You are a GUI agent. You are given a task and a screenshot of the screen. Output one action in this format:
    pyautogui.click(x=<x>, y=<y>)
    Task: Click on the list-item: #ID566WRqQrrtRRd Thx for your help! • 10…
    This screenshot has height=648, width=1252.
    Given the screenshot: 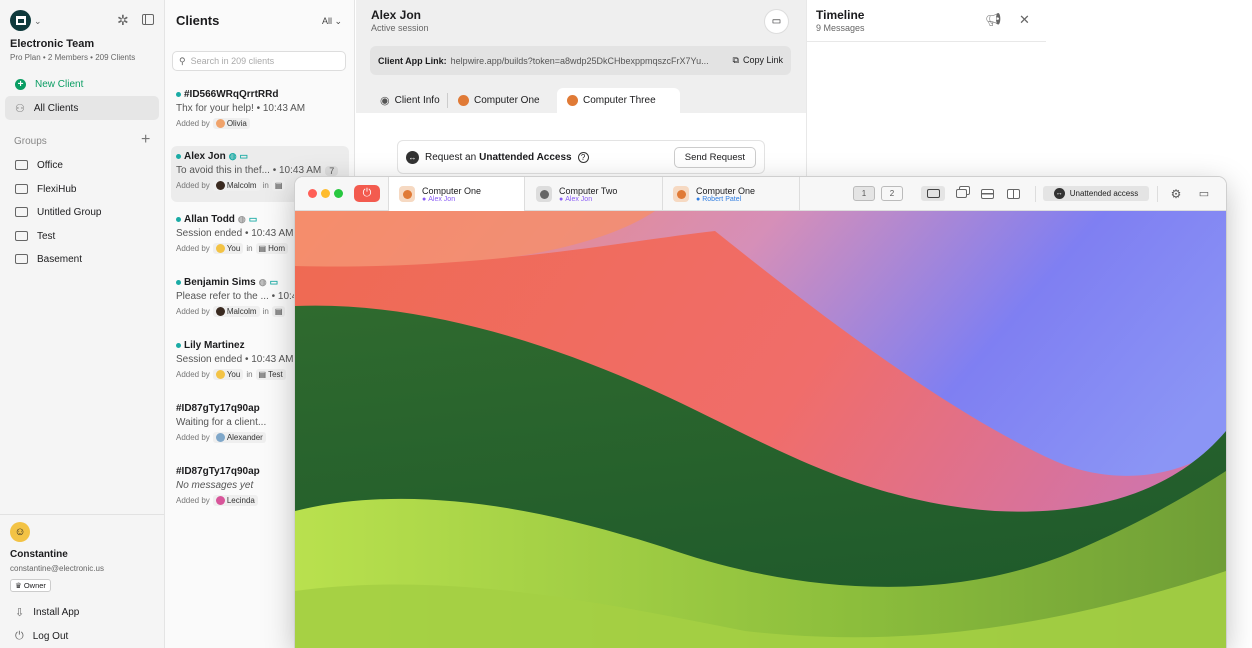 What is the action you would take?
    pyautogui.click(x=260, y=112)
    